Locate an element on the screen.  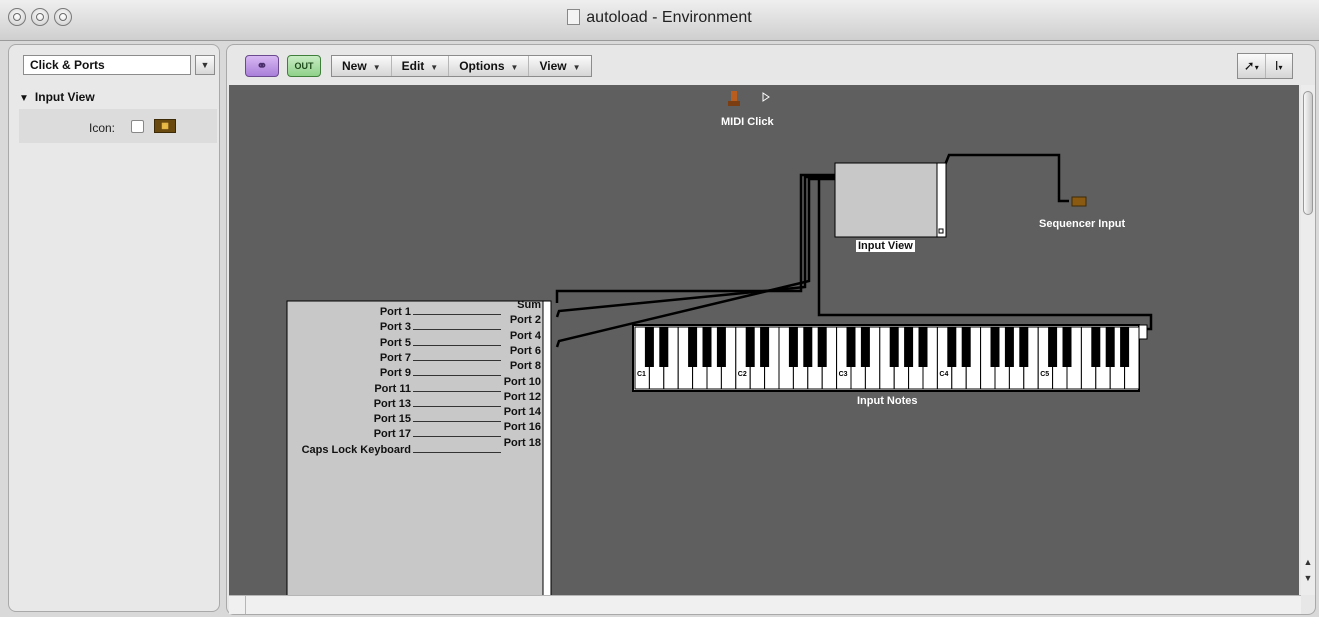
port-label: Port 11 is located at coordinates (392, 388).